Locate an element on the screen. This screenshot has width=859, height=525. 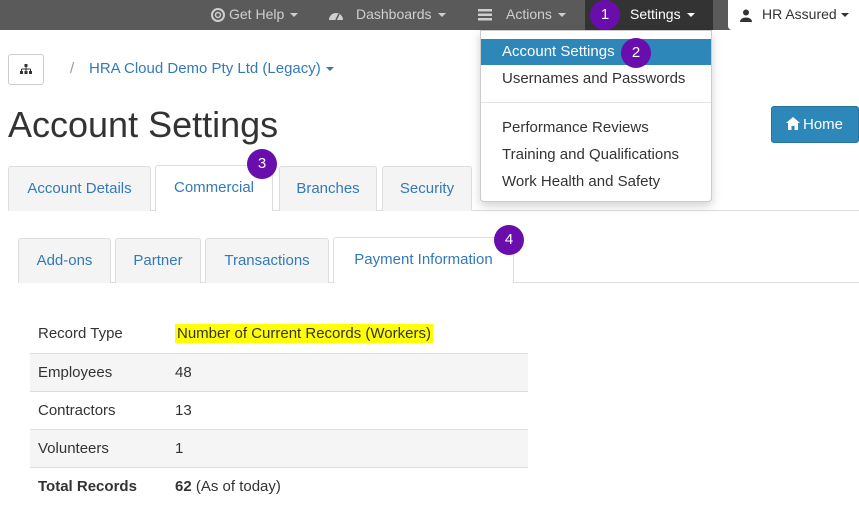
menu-item-performance-reviews: Performance Reviews is located at coordinates (596, 128).